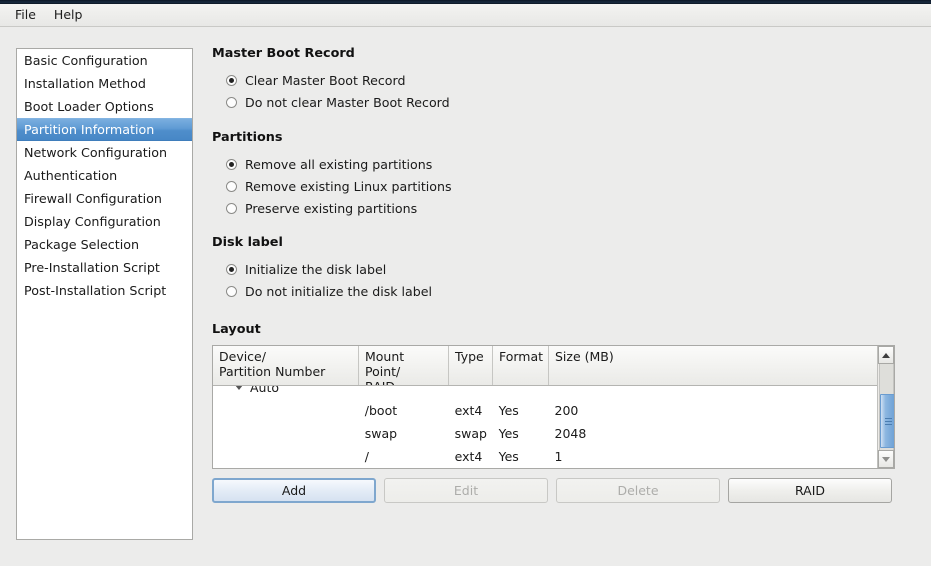 The image size is (931, 566). Describe the element at coordinates (466, 490) in the screenshot. I see `edit-button: Edit` at that location.